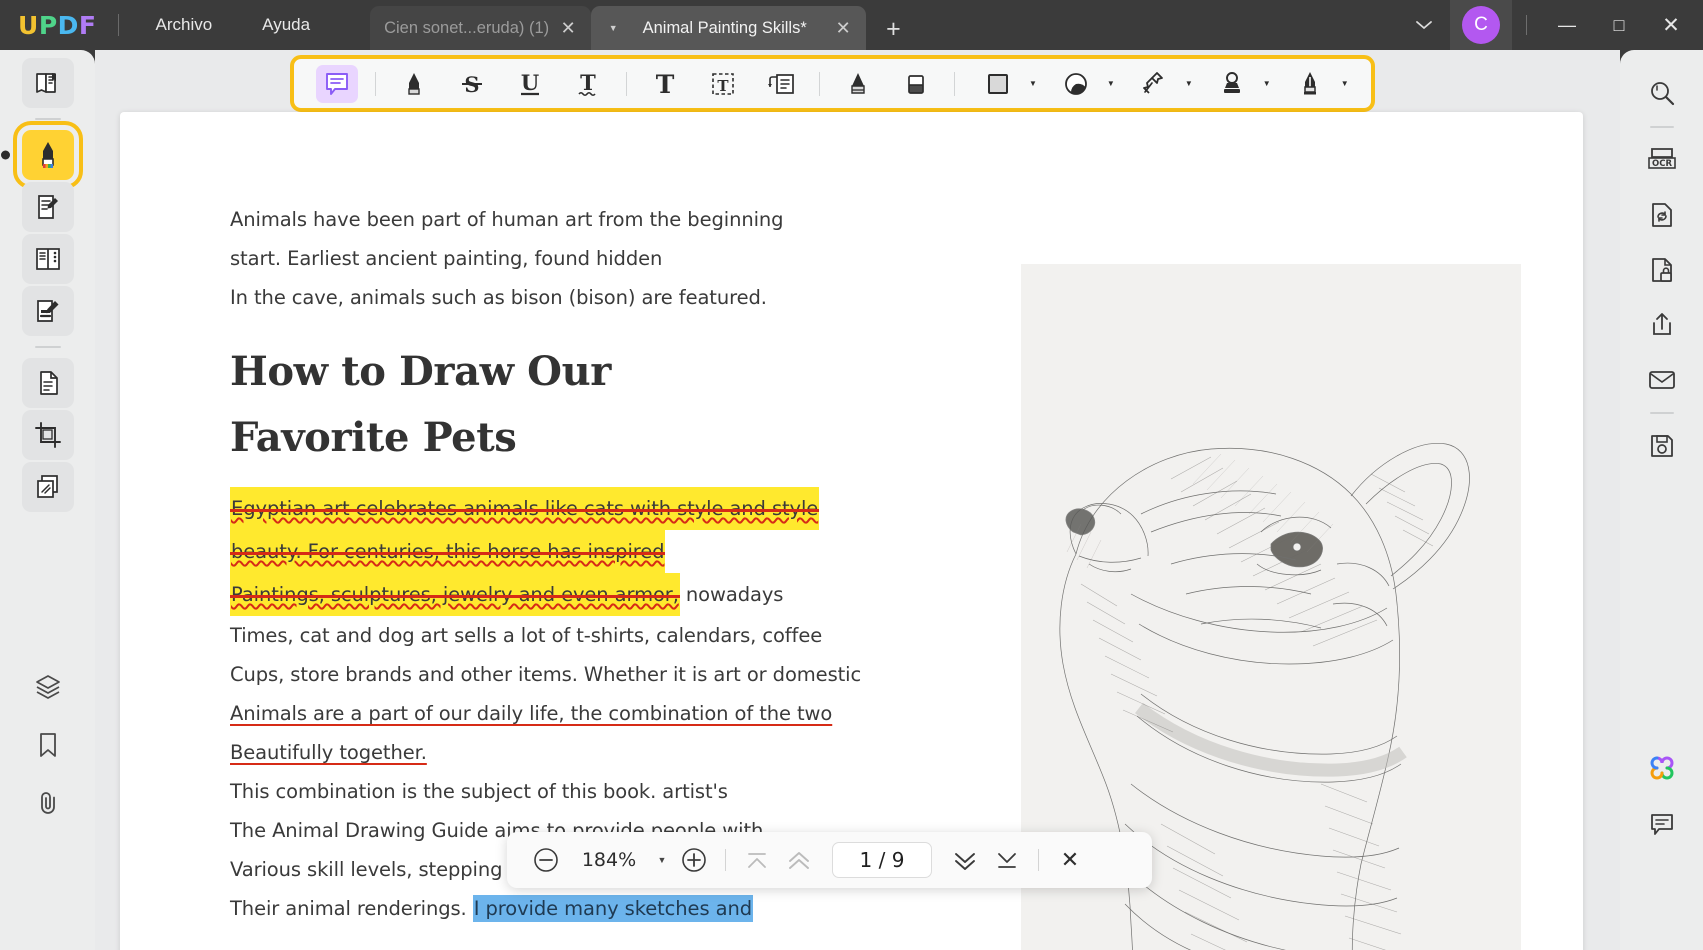 The width and height of the screenshot is (1703, 950). What do you see at coordinates (662, 860) in the screenshot?
I see `zoom-dropdown-chevron-down-icon: ▼` at bounding box center [662, 860].